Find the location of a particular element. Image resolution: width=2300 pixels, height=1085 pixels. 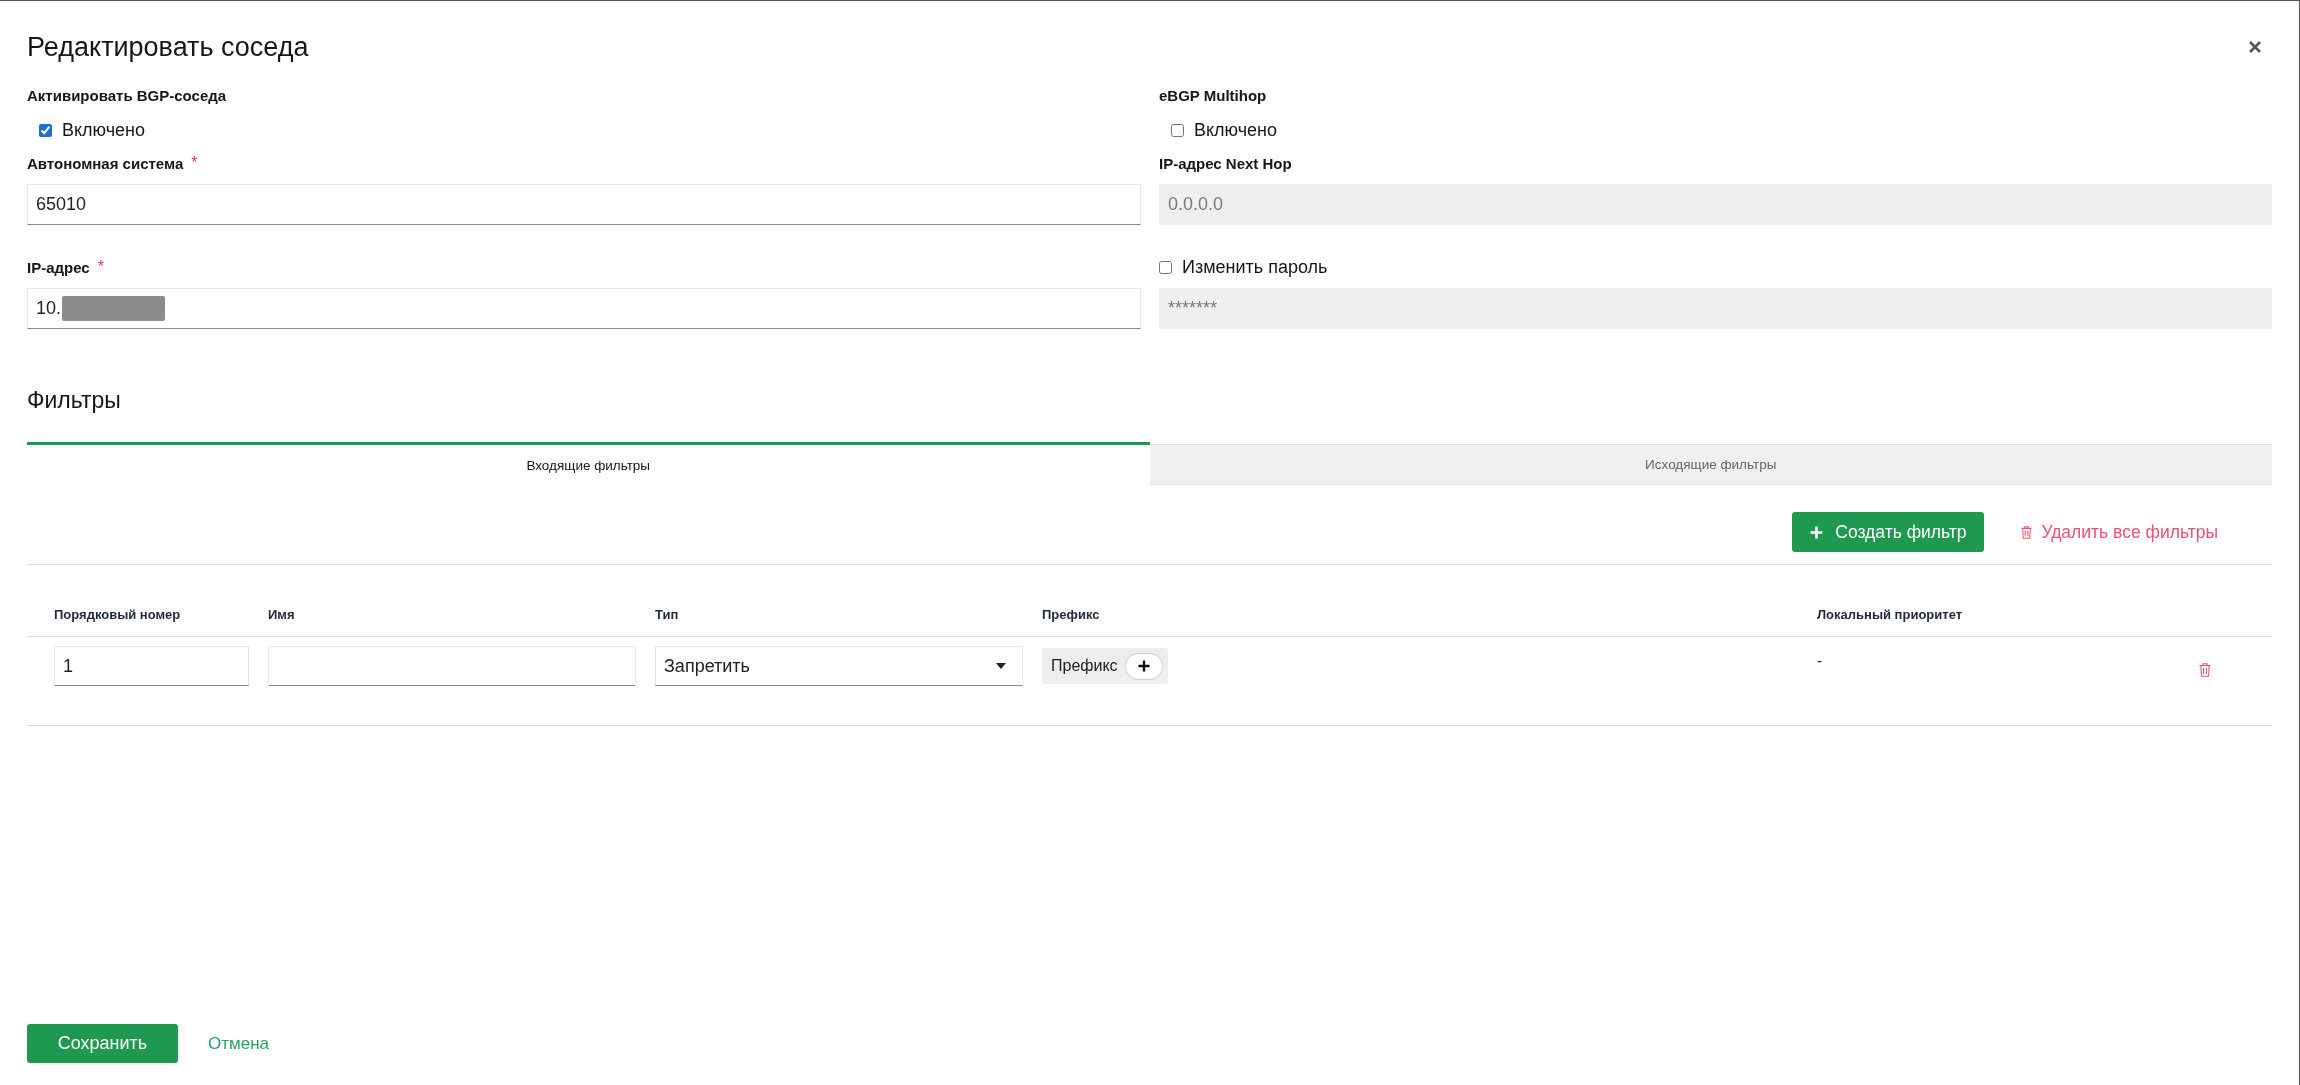

delete-button is located at coordinates (2205, 670).